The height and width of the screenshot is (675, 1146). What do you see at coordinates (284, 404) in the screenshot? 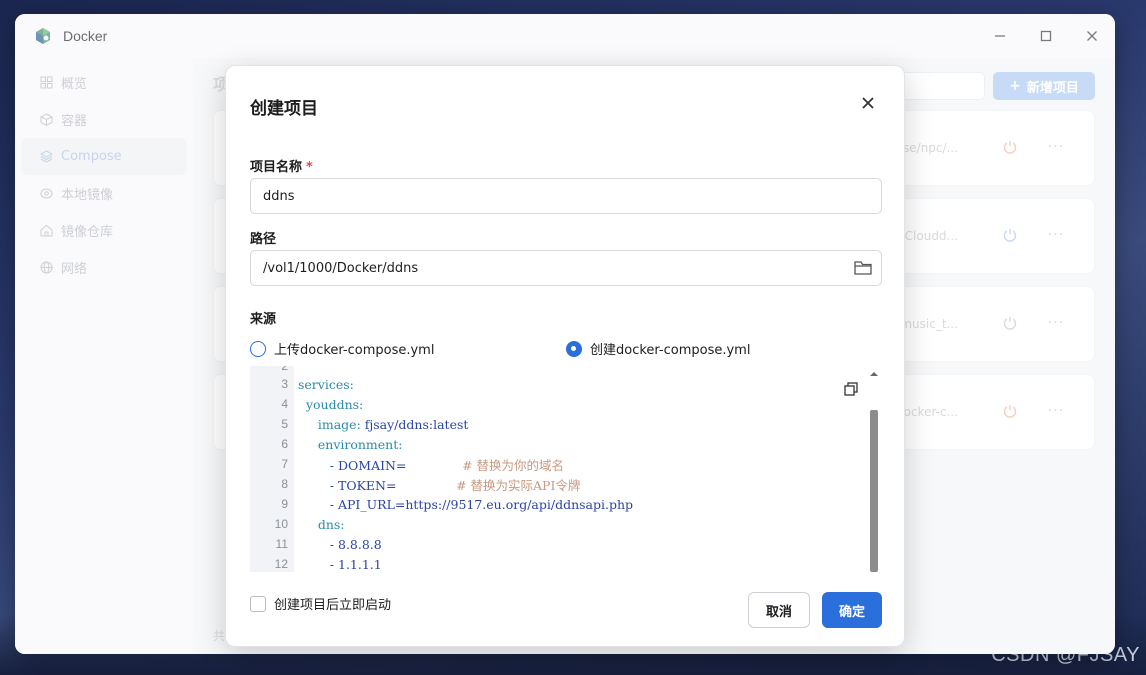
I see `line-number: 4` at bounding box center [284, 404].